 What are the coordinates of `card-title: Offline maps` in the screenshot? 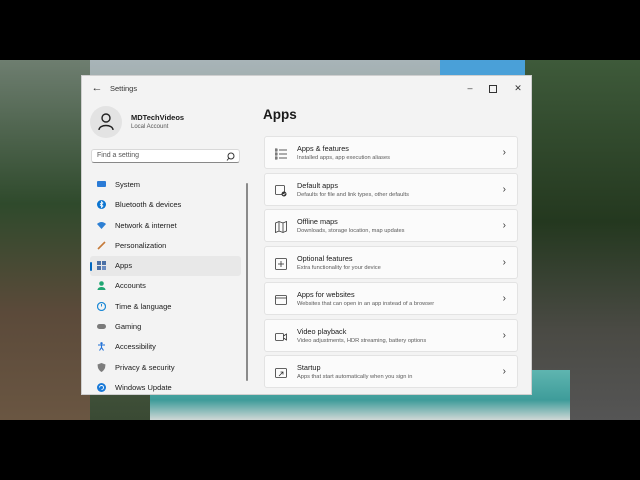 It's located at (317, 221).